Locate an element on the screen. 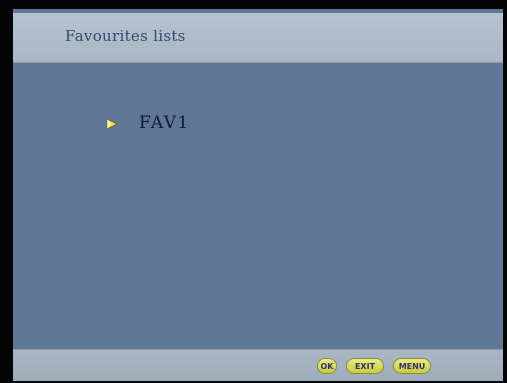 This screenshot has height=383, width=507. list-item-fav1: FAV1 is located at coordinates (147, 123).